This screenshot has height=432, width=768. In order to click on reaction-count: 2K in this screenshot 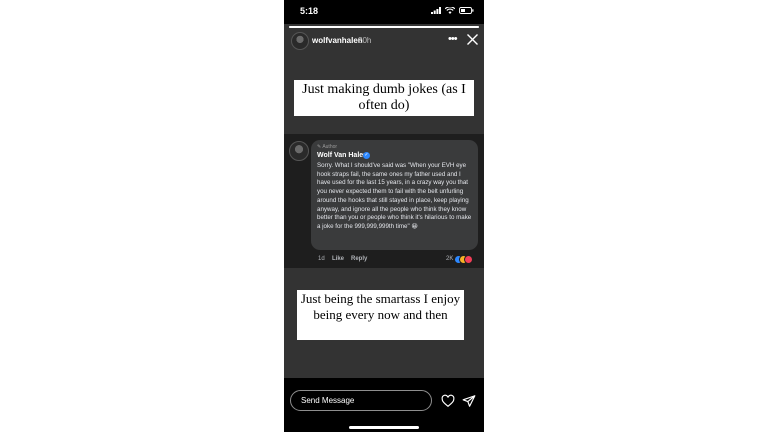, I will do `click(450, 259)`.